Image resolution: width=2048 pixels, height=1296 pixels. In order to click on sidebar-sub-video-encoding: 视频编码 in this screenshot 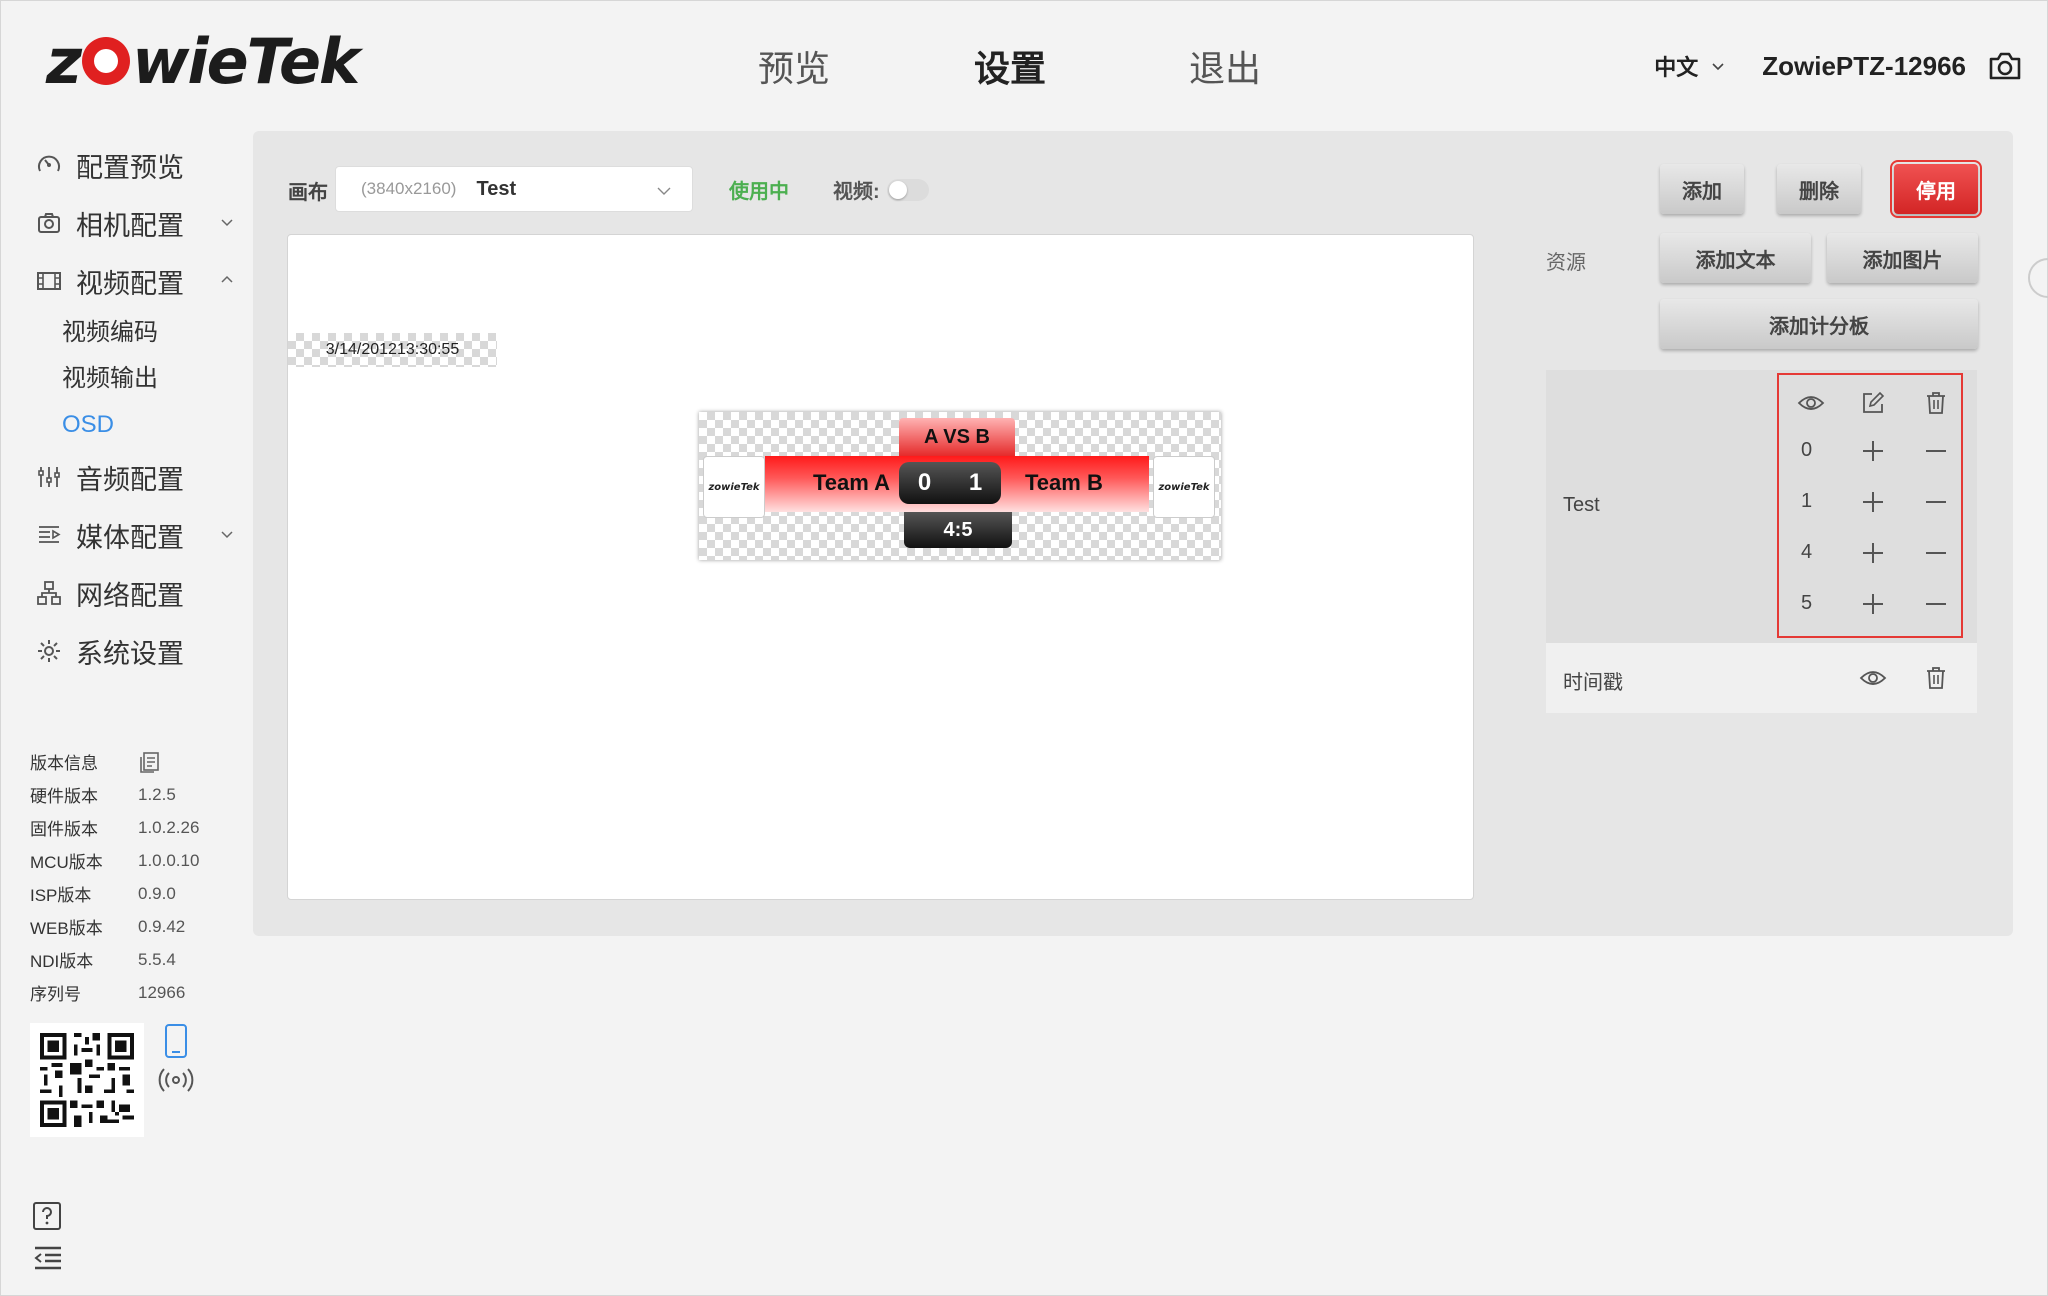, I will do `click(136, 333)`.